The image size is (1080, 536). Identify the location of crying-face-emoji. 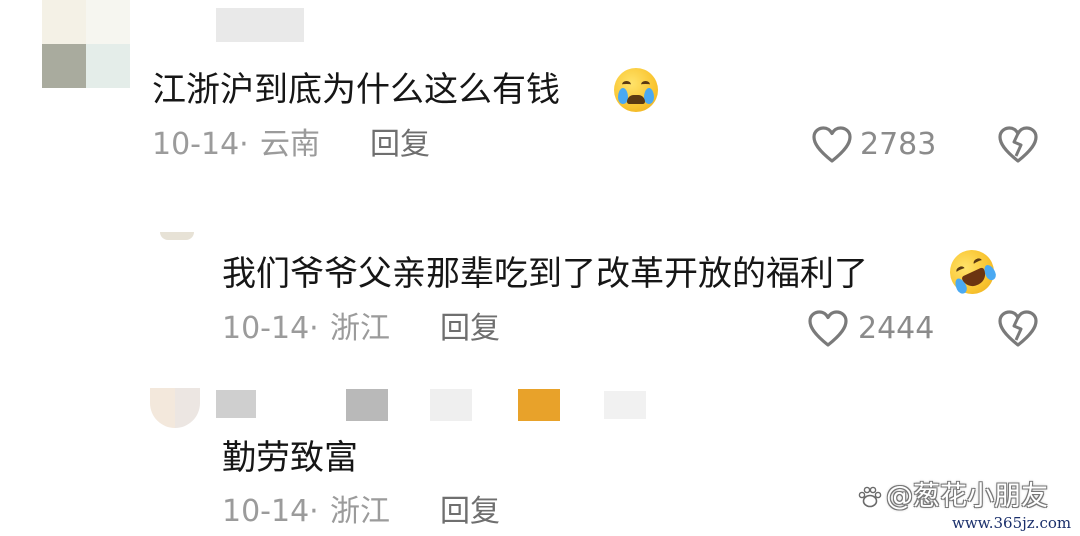
(636, 90).